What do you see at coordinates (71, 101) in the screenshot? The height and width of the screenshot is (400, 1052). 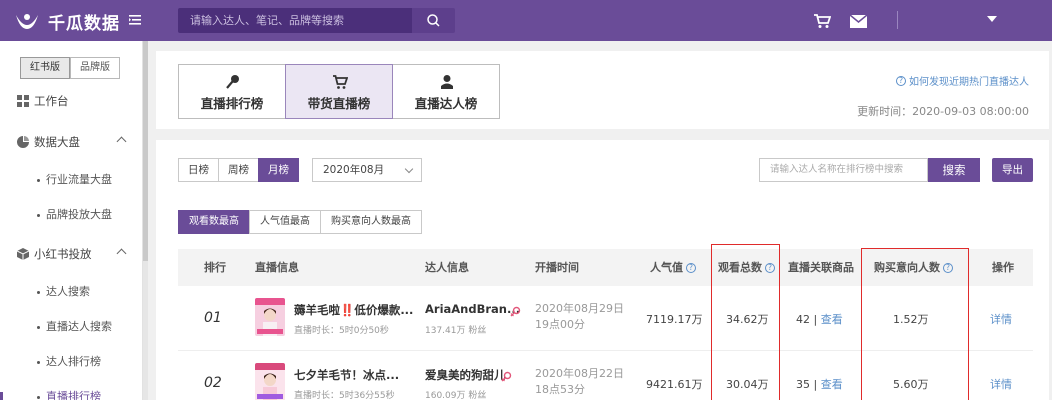 I see `sidebar-item-workbench: 工作台` at bounding box center [71, 101].